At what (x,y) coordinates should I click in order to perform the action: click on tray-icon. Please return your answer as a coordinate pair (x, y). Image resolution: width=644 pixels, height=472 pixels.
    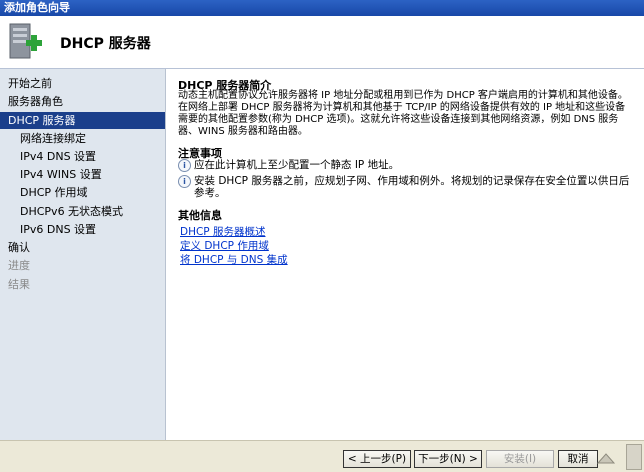
    Looking at the image, I should click on (606, 458).